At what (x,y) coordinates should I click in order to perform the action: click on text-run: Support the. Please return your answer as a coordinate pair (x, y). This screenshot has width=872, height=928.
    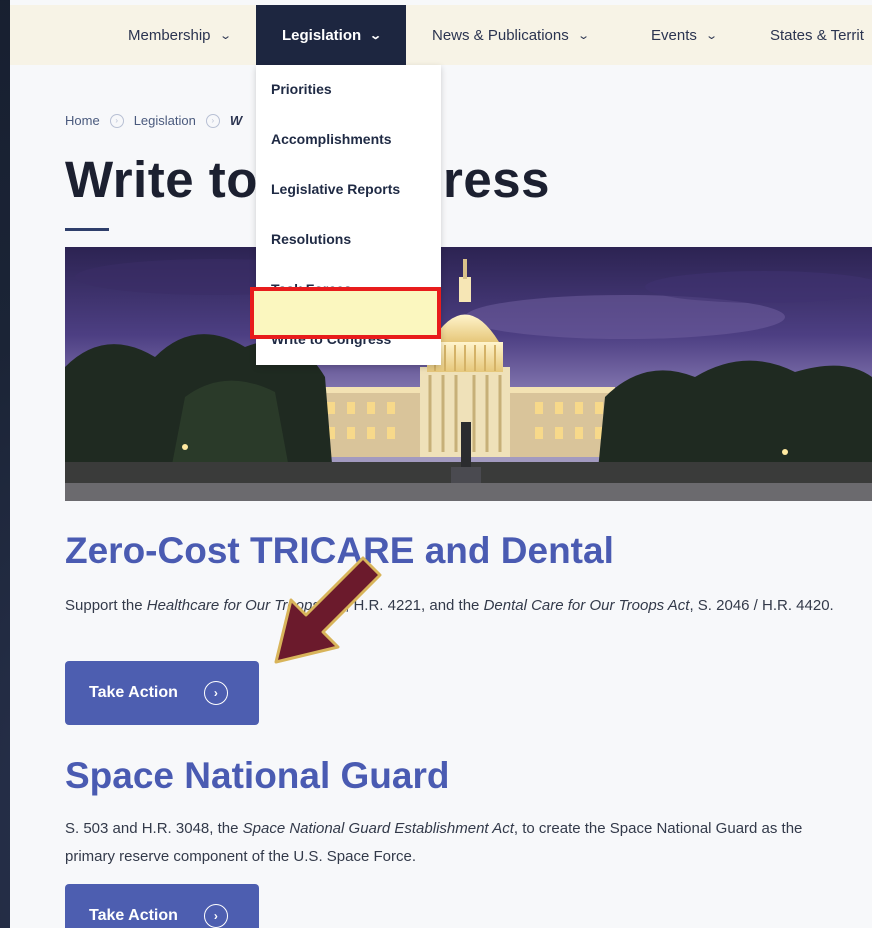
    Looking at the image, I should click on (106, 605).